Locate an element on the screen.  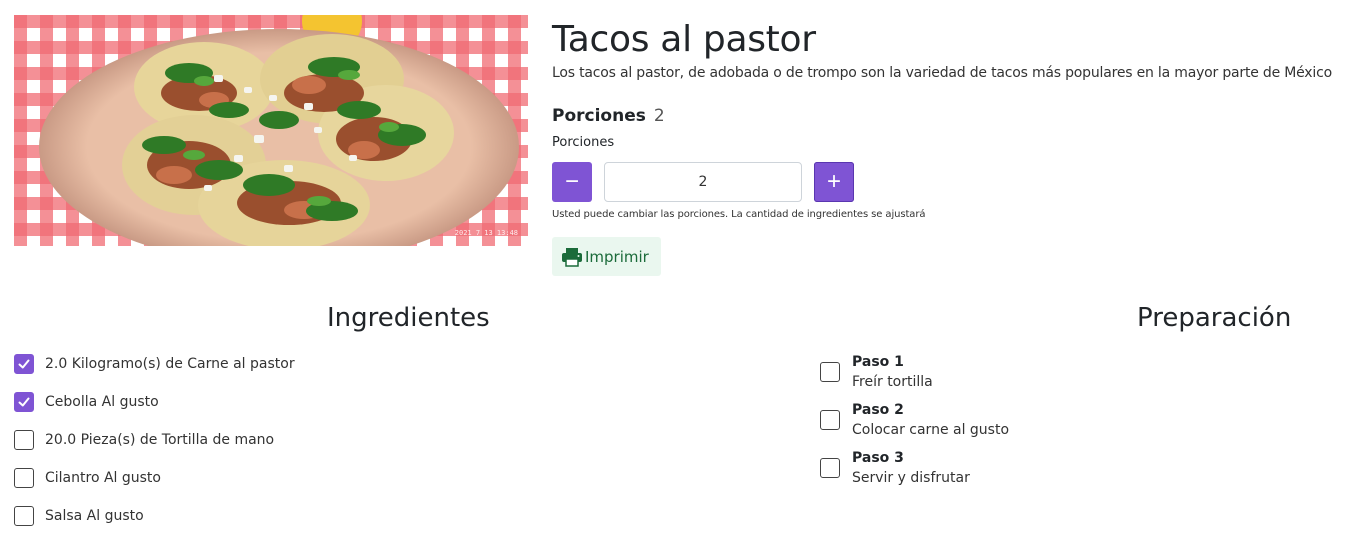
step-description: Freír tortilla is located at coordinates (892, 382).